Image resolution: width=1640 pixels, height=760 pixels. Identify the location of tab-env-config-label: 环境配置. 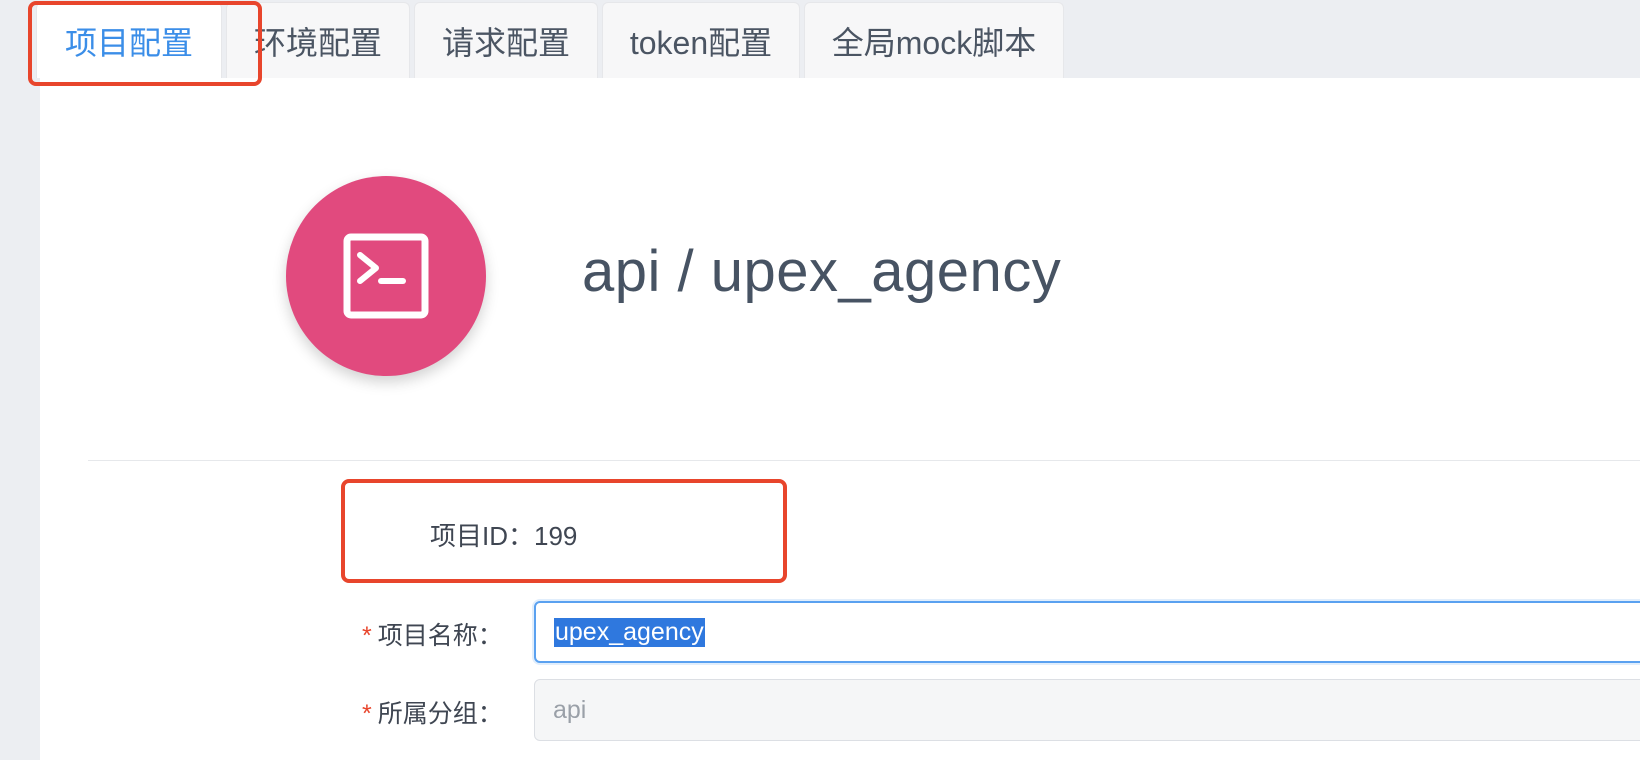
(317, 42).